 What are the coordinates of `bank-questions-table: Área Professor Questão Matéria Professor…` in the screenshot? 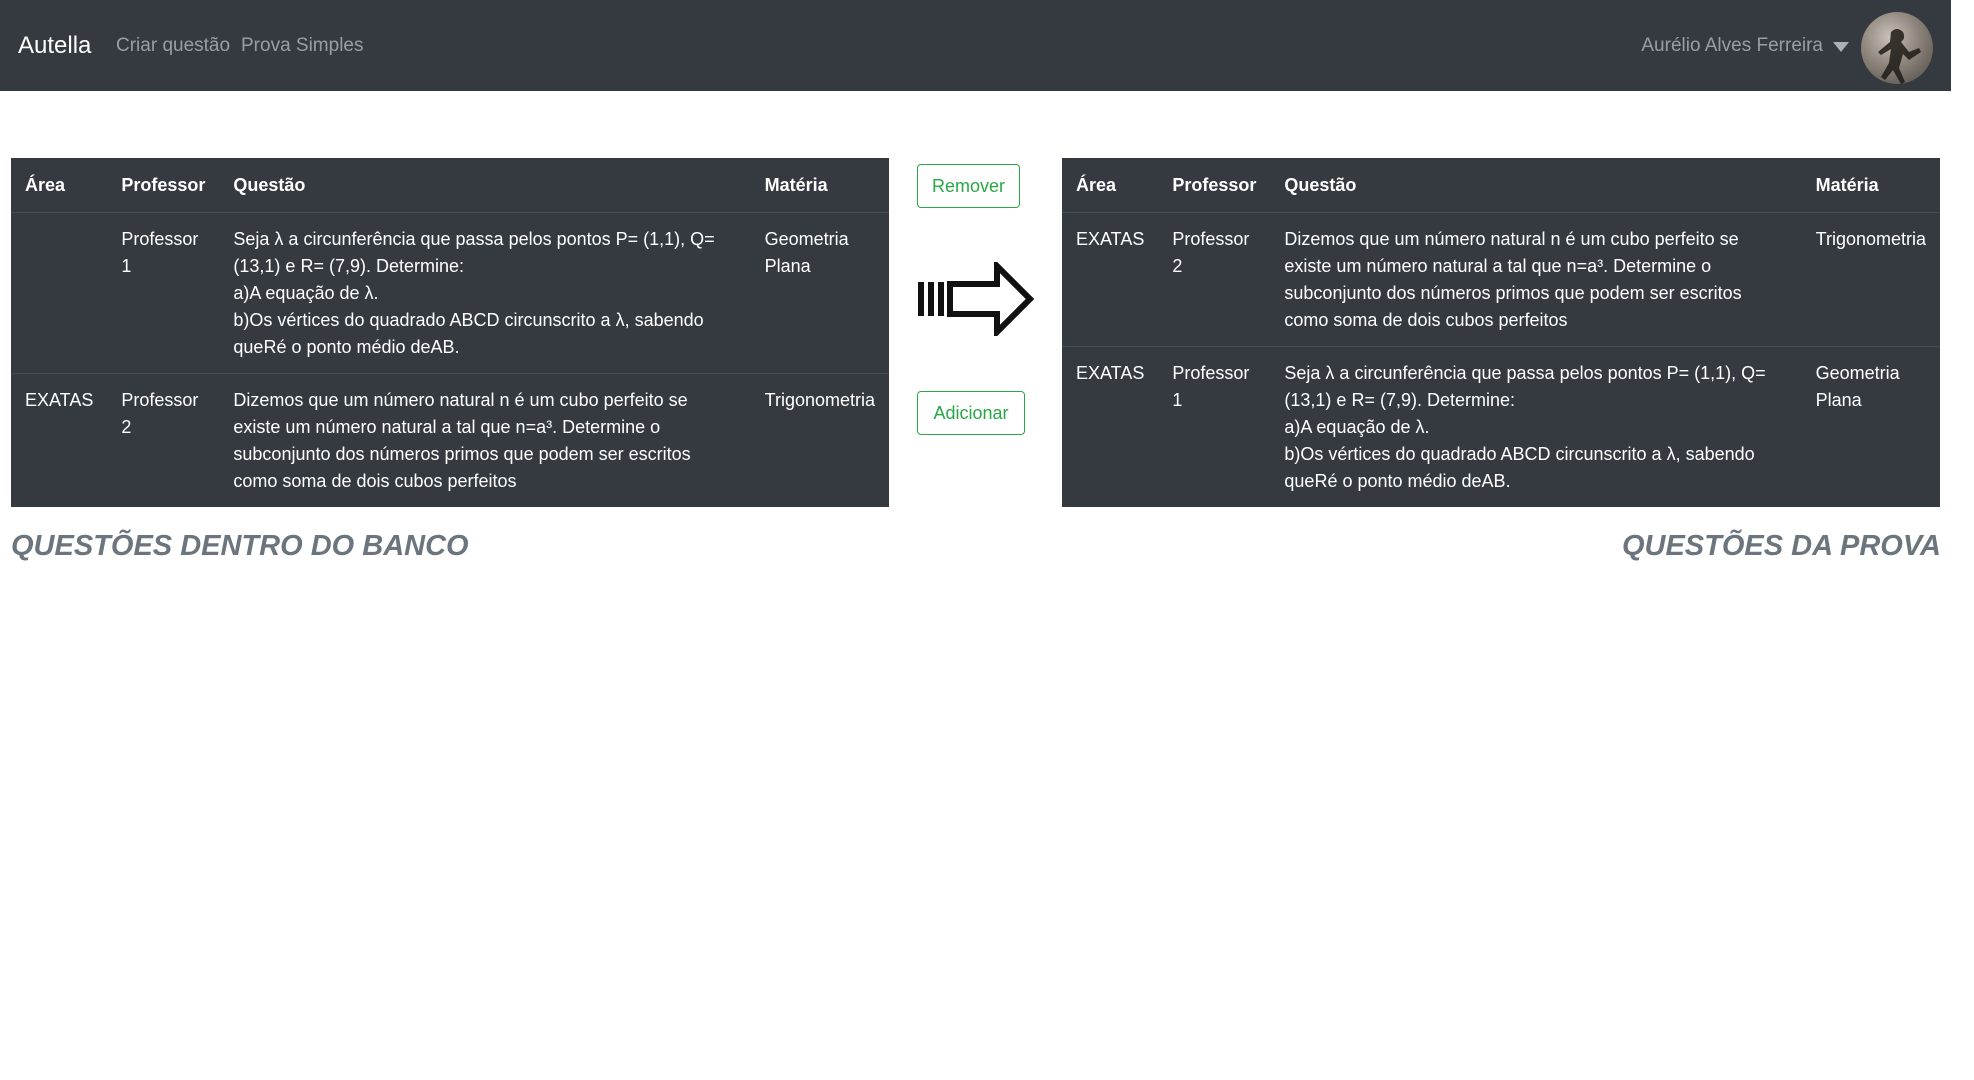 It's located at (450, 332).